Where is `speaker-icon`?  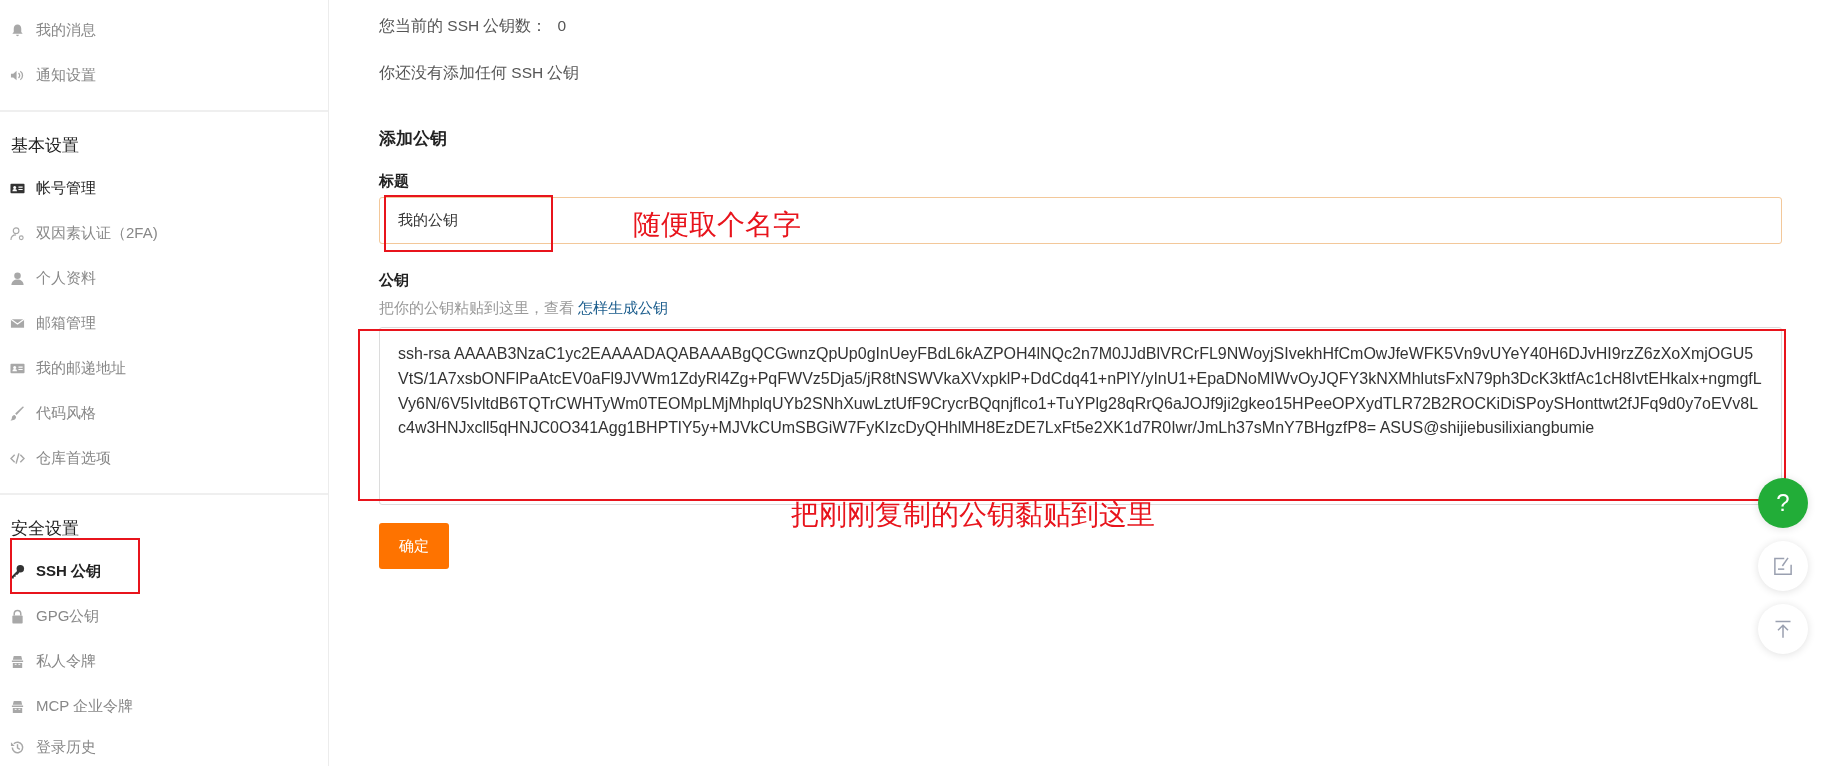
speaker-icon is located at coordinates (17, 75).